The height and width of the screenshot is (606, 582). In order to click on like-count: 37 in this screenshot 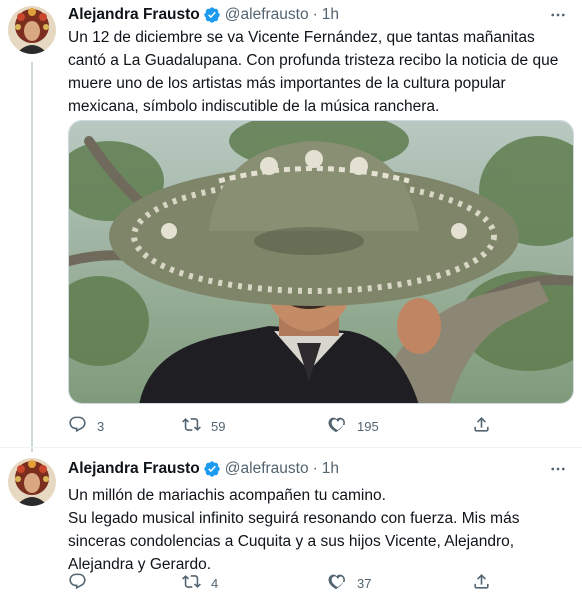, I will do `click(364, 583)`.